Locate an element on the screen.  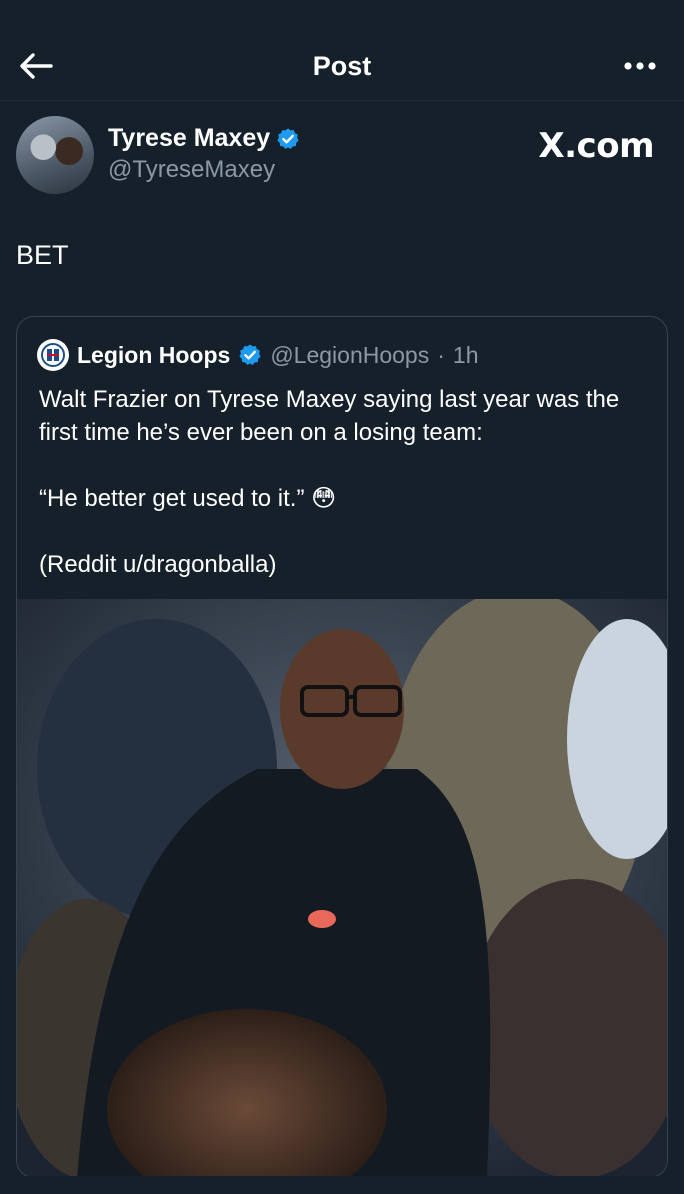
more-options-button is located at coordinates (640, 66).